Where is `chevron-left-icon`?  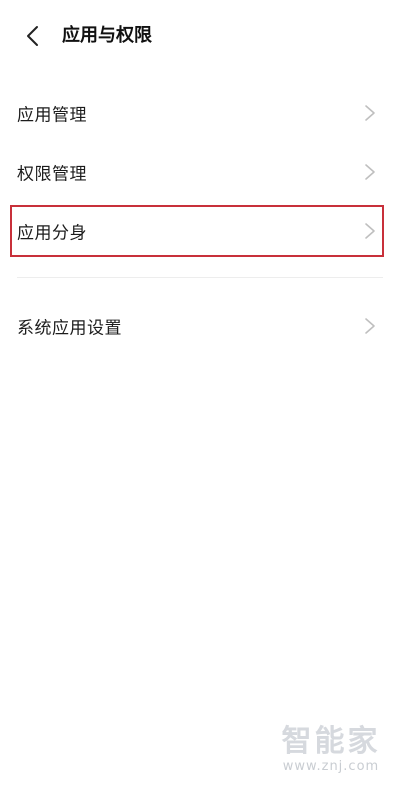 chevron-left-icon is located at coordinates (32, 36).